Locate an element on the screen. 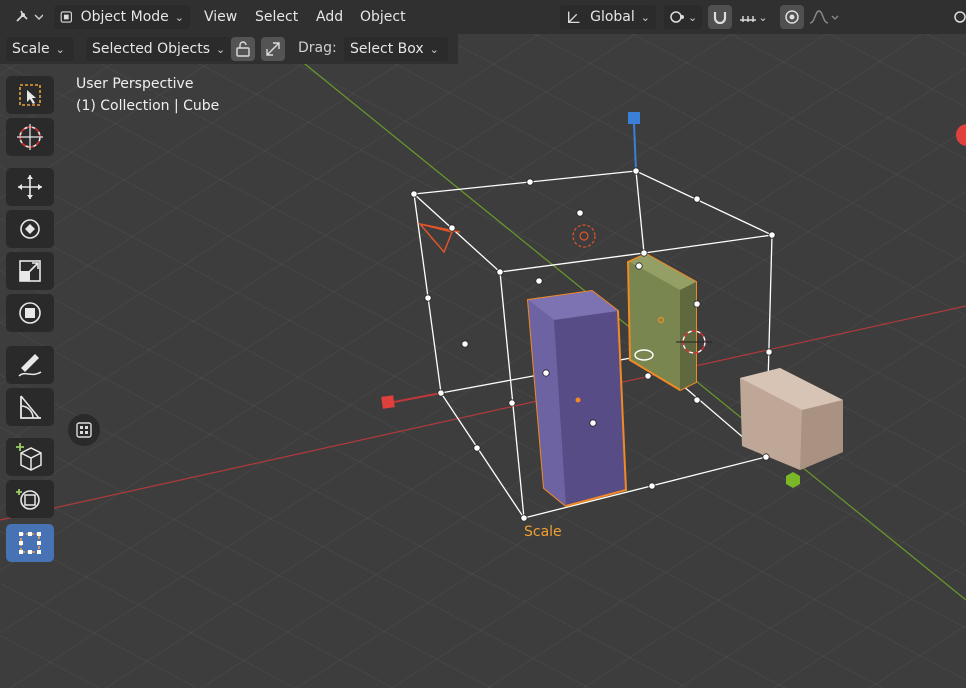 Image resolution: width=966 pixels, height=688 pixels. mode-label: Object Mode is located at coordinates (124, 17).